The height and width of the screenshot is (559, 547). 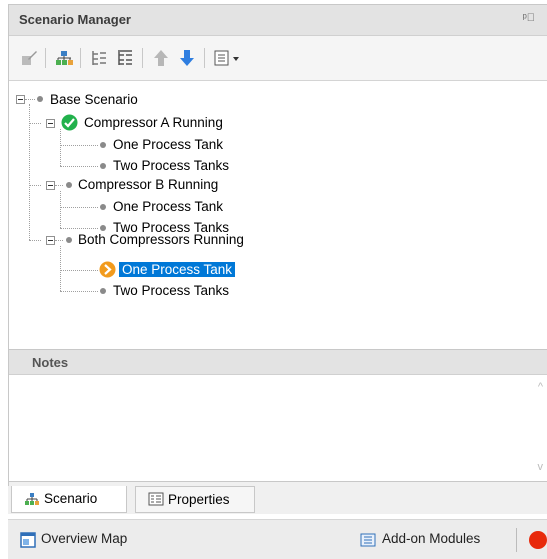 I want to click on tab-scenario: Scenario, so click(x=69, y=499).